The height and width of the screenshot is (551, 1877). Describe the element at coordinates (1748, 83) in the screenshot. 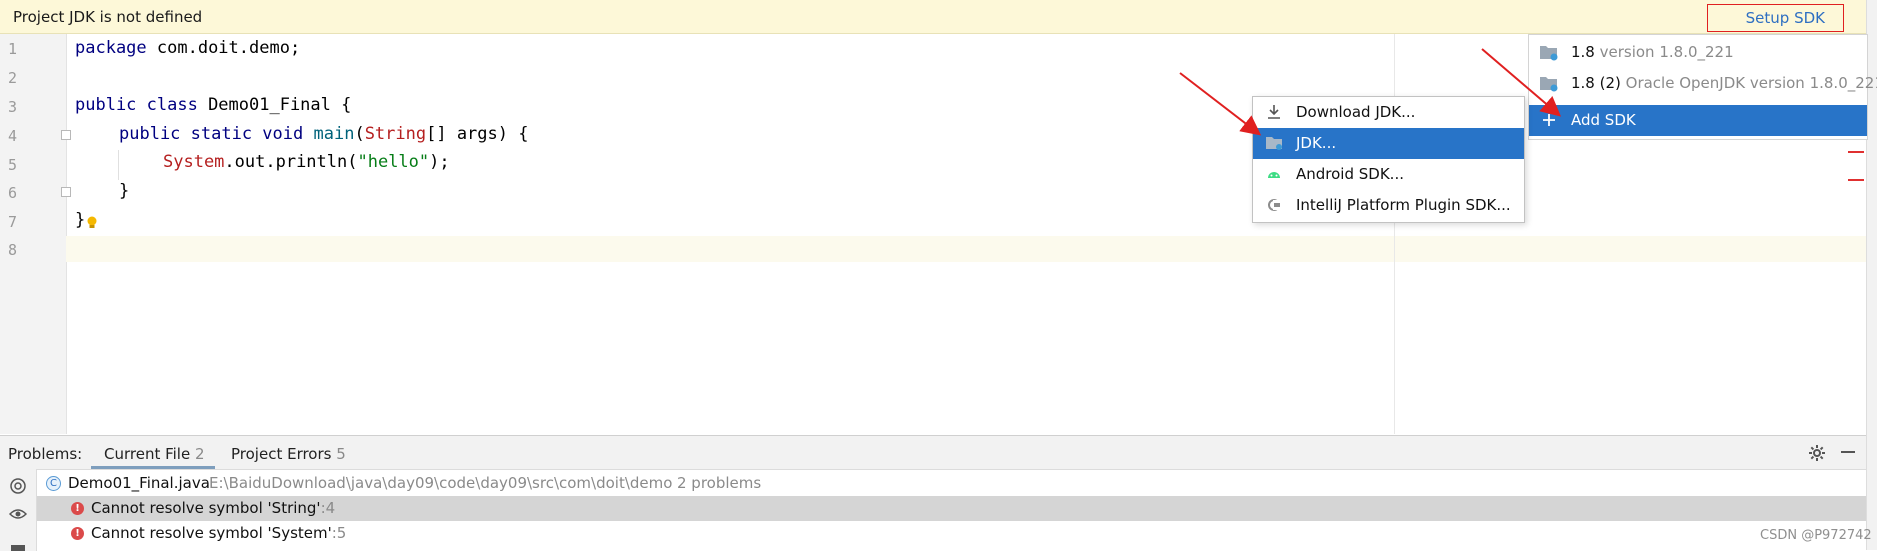

I see `sdk-version: Oracle OpenJDK version 1.8.0_221` at that location.